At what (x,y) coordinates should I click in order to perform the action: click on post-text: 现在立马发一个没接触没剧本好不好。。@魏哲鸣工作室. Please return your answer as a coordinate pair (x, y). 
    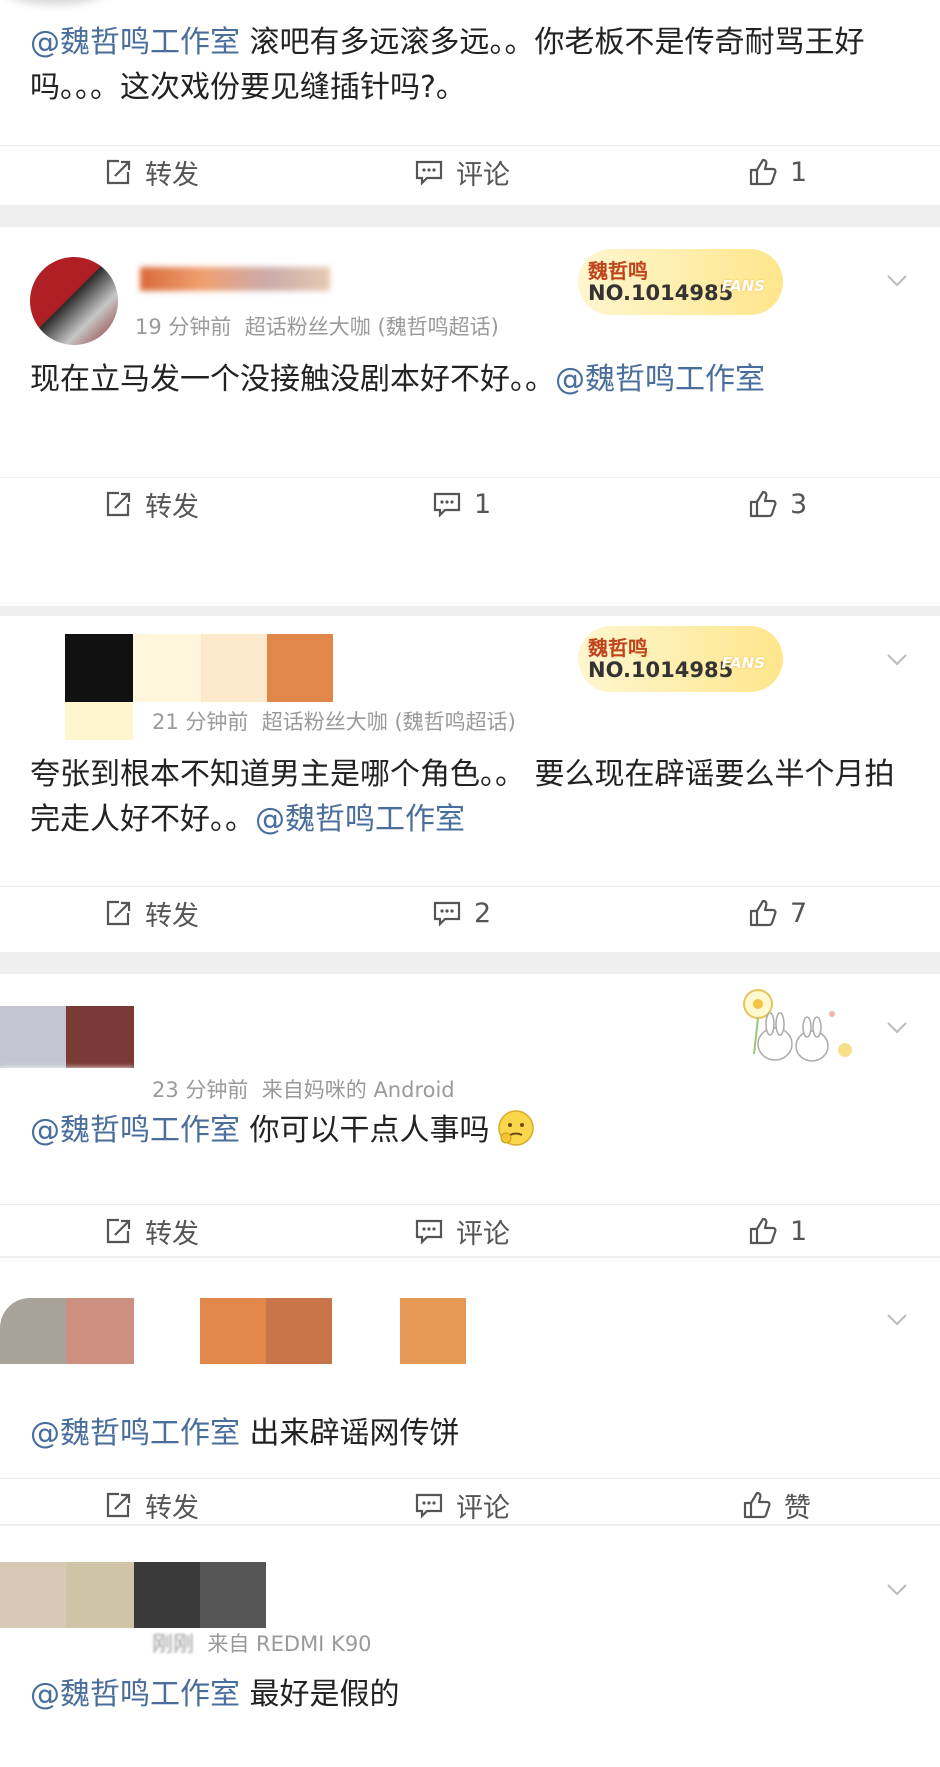
    Looking at the image, I should click on (397, 379).